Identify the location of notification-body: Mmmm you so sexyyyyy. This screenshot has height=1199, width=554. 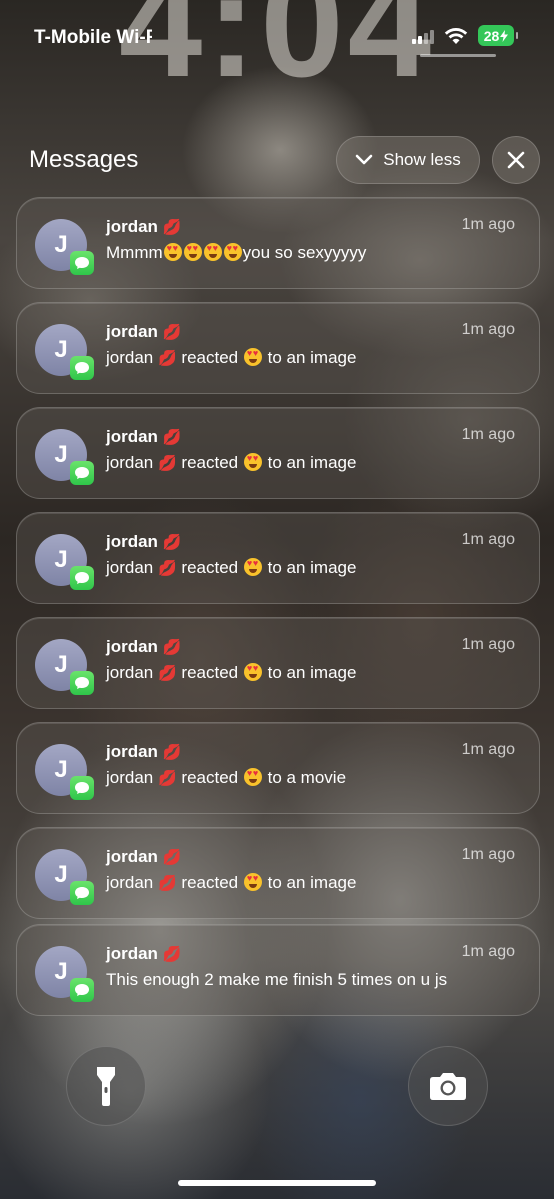
(236, 253).